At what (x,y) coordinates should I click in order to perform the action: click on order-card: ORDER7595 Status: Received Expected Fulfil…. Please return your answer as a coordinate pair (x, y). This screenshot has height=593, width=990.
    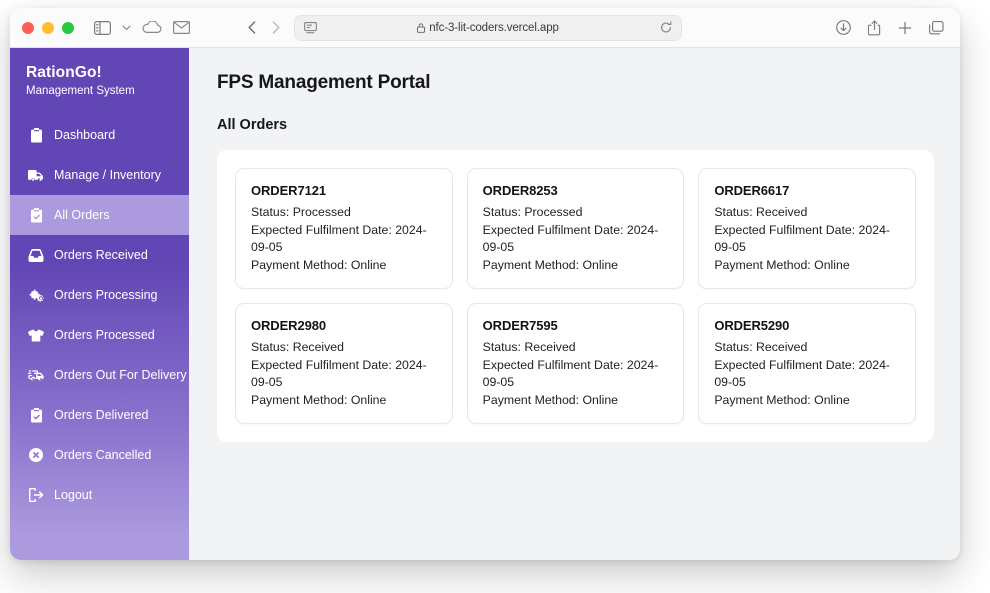
    Looking at the image, I should click on (575, 363).